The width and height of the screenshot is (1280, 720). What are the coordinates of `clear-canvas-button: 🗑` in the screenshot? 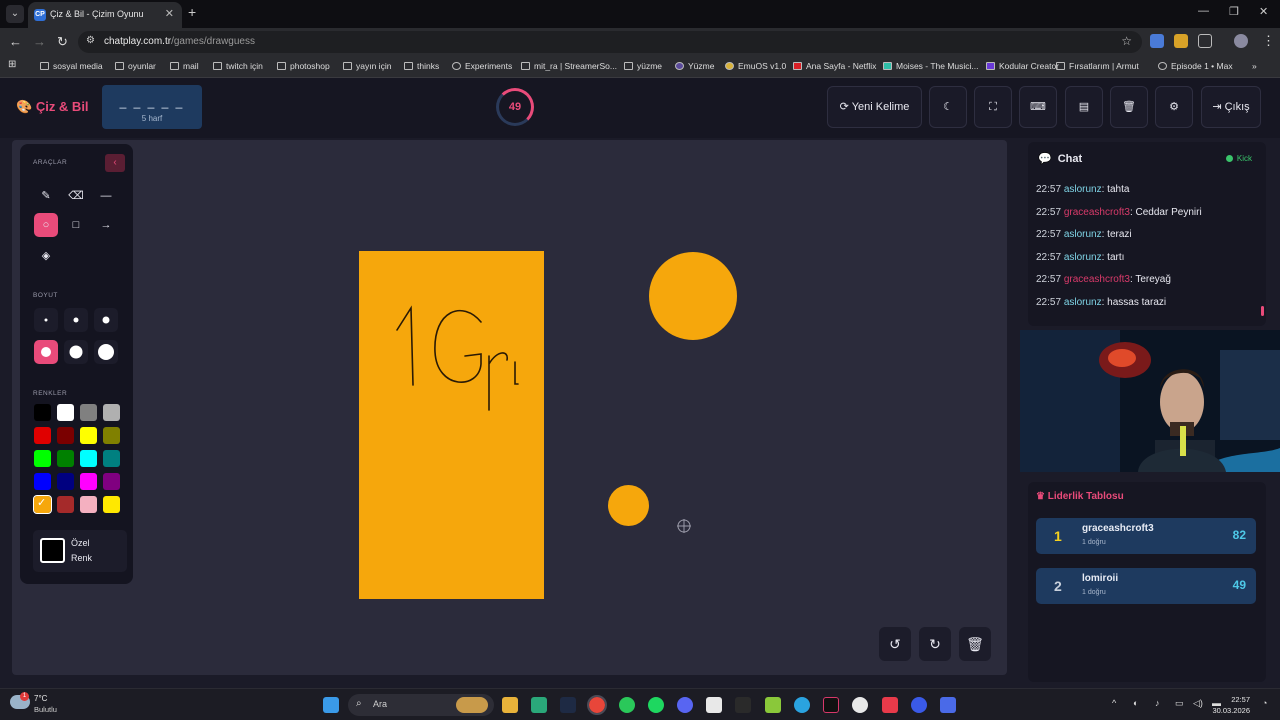 It's located at (975, 644).